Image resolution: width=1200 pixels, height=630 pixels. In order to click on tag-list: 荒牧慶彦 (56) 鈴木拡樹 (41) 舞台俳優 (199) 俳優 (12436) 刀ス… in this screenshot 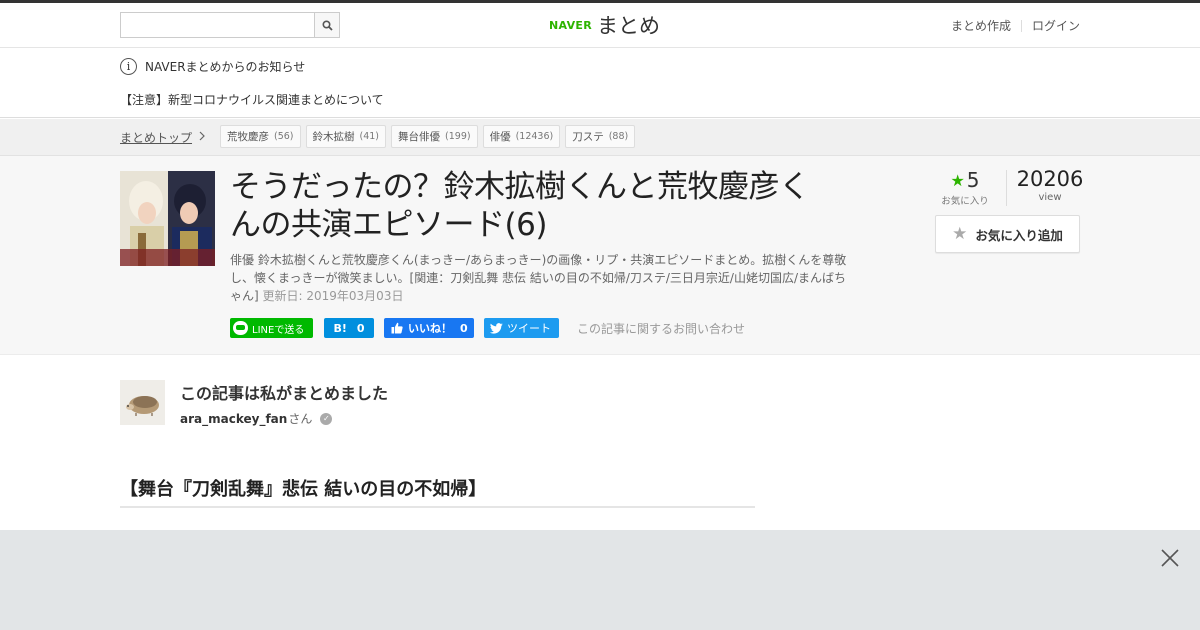, I will do `click(430, 136)`.